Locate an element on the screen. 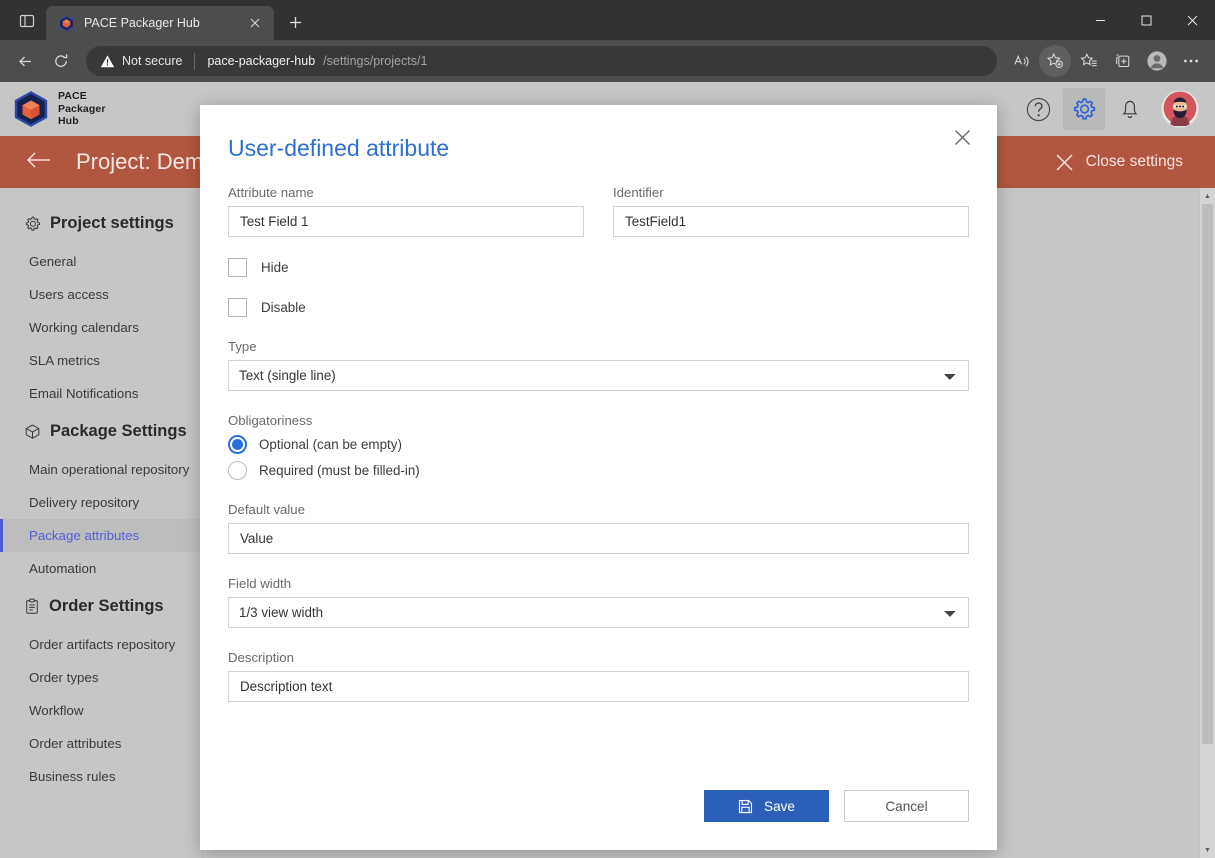  sidebar-group-label: Package Settings is located at coordinates (118, 431).